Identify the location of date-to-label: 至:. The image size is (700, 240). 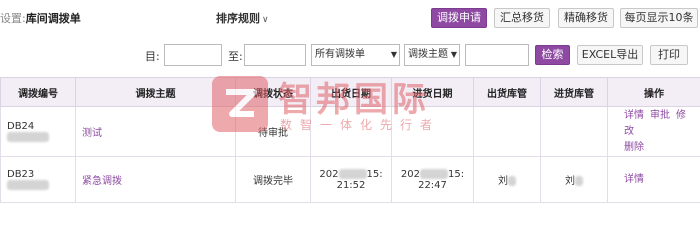
(235, 56).